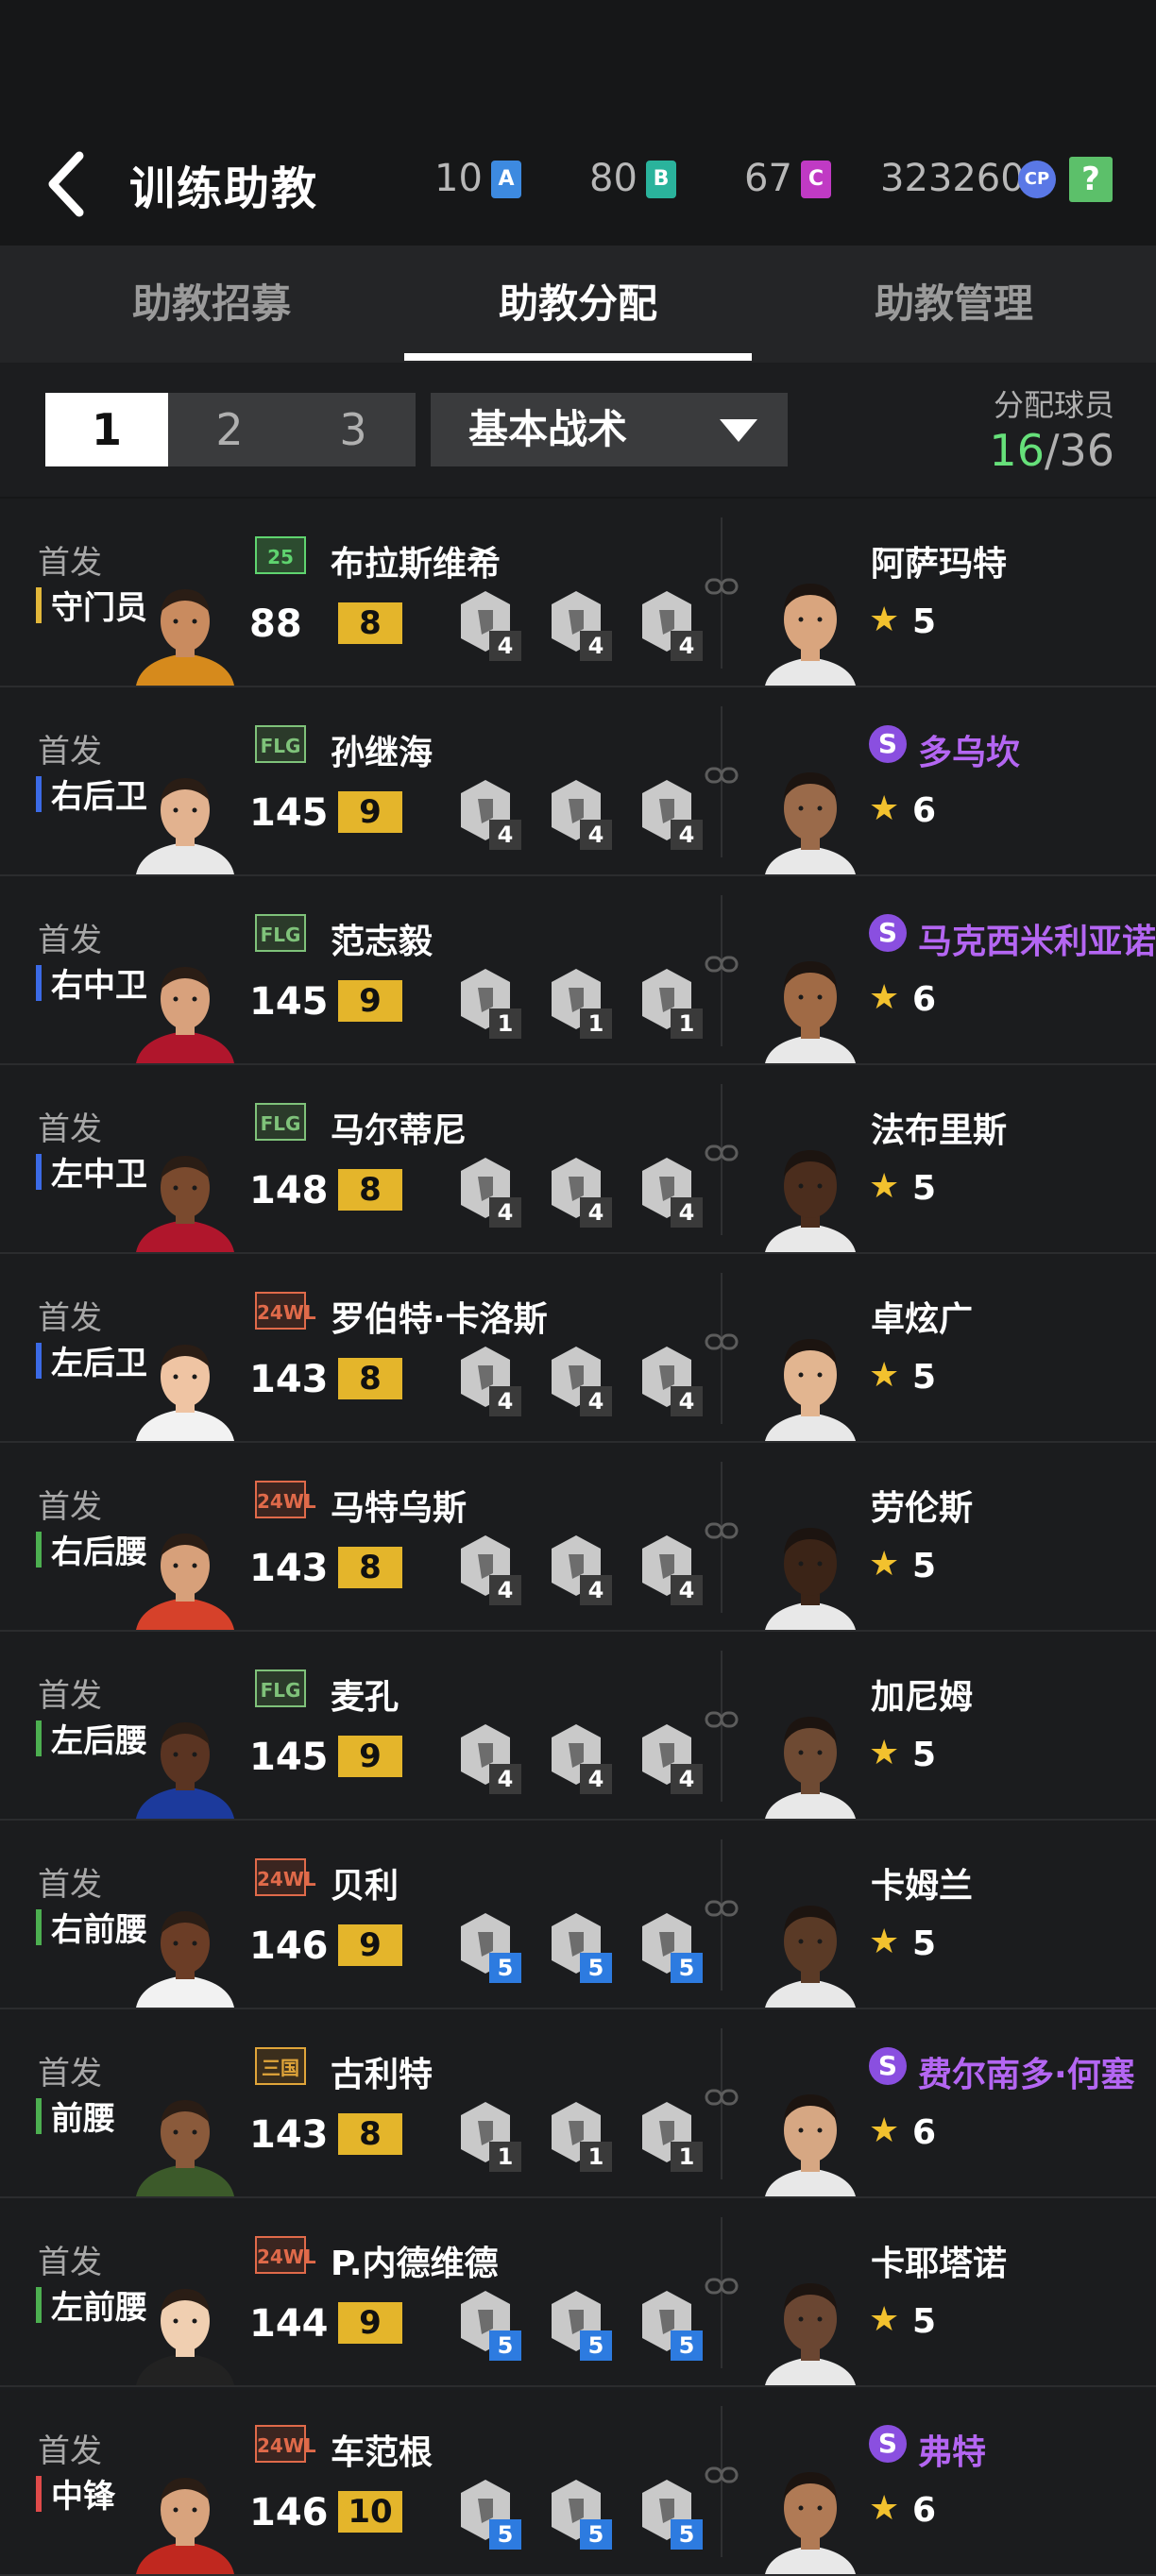 The image size is (1156, 2576). Describe the element at coordinates (83, 2119) in the screenshot. I see `position-label: 前腰` at that location.